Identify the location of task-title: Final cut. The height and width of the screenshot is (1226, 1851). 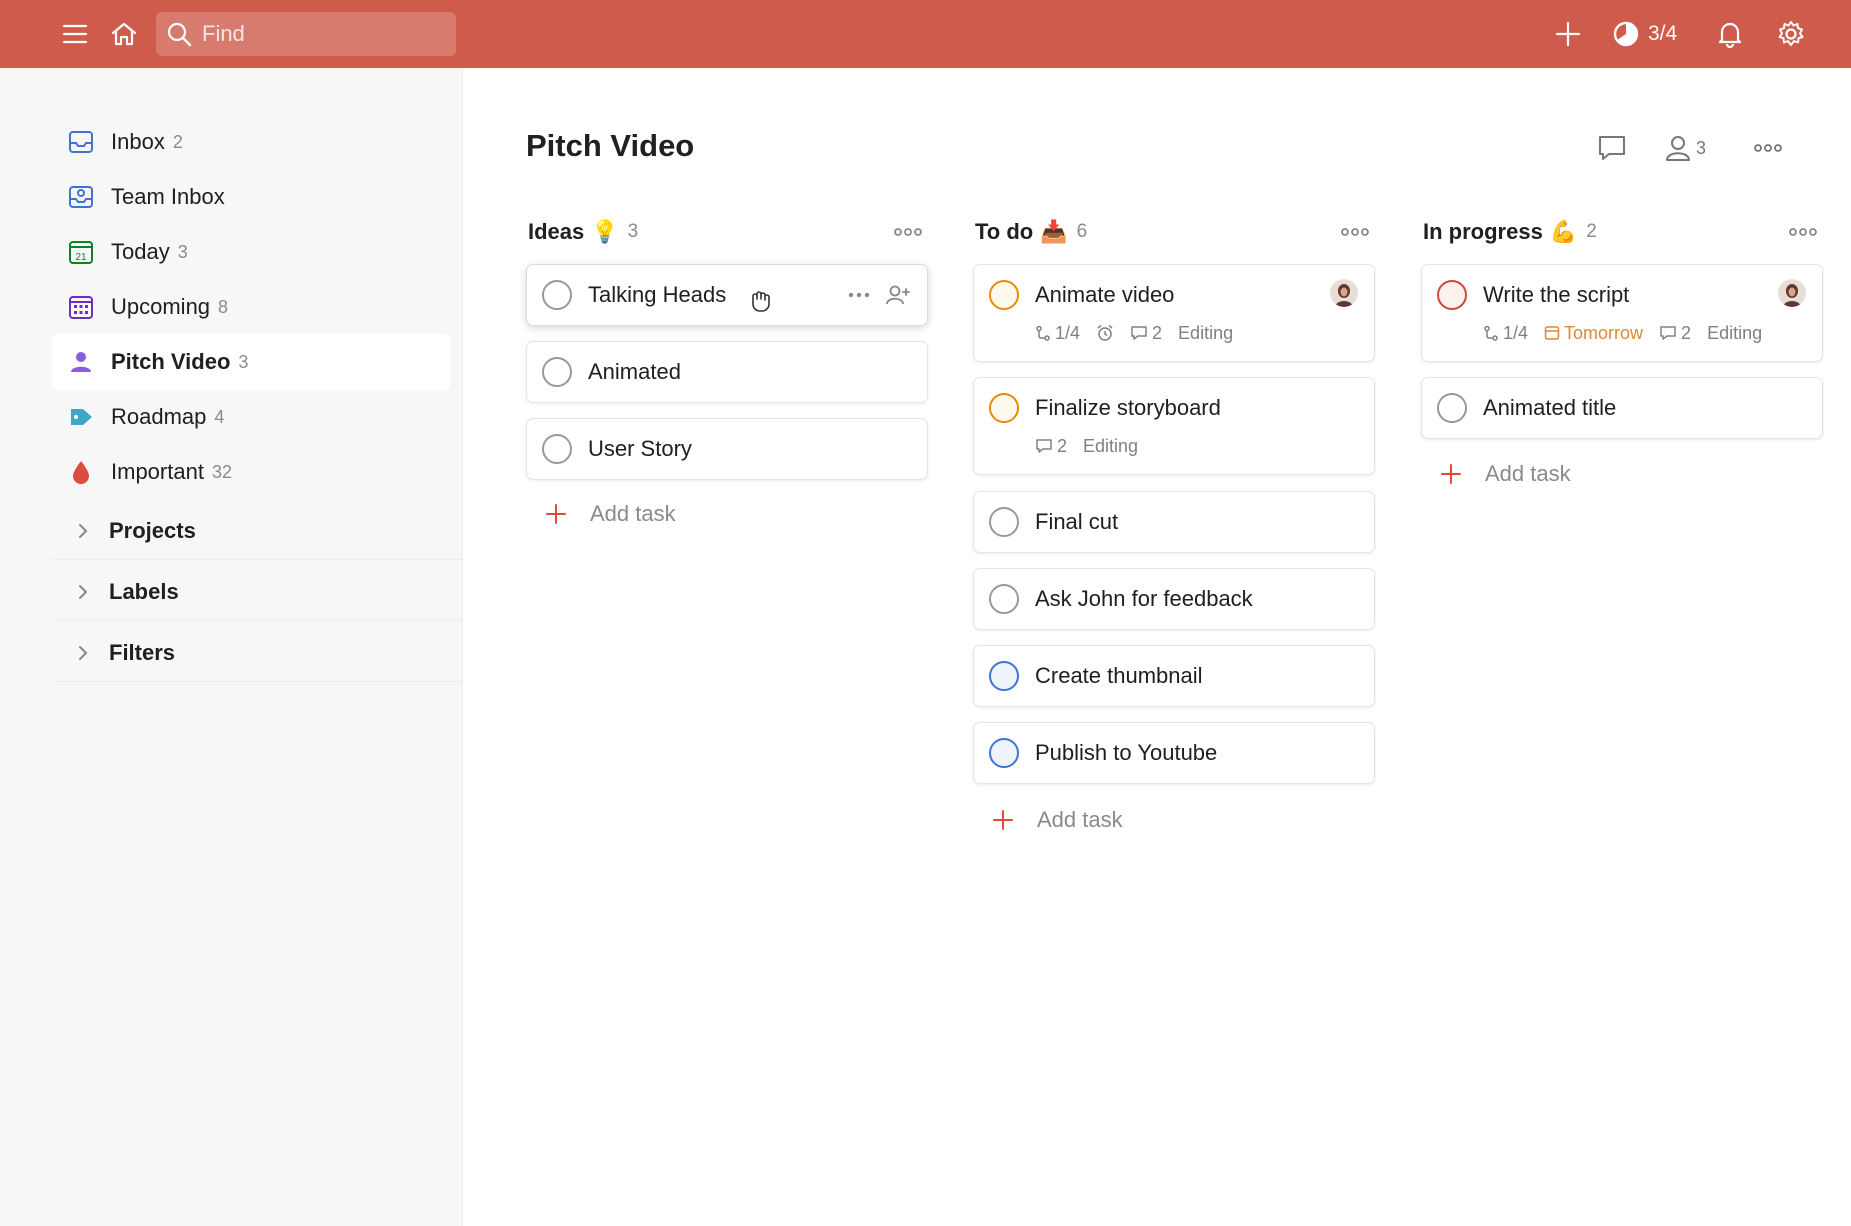
(1077, 521).